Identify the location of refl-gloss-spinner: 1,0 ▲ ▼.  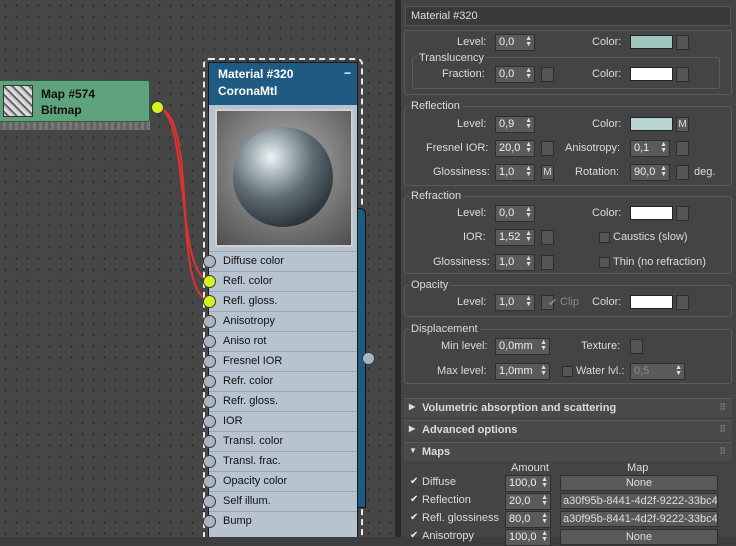
(515, 172).